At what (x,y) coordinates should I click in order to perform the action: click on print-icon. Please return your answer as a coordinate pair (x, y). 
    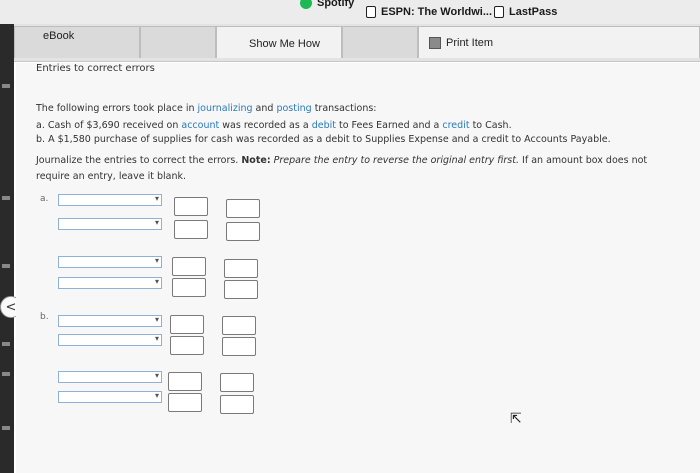
    Looking at the image, I should click on (435, 42).